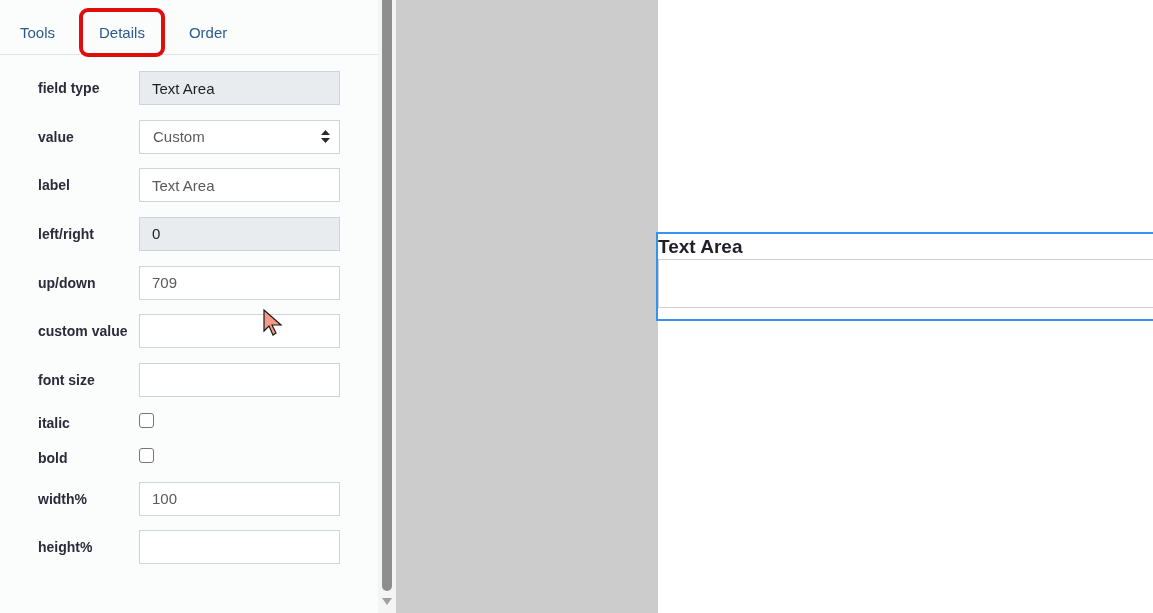 This screenshot has width=1153, height=613. I want to click on field-label: italic, so click(54, 422).